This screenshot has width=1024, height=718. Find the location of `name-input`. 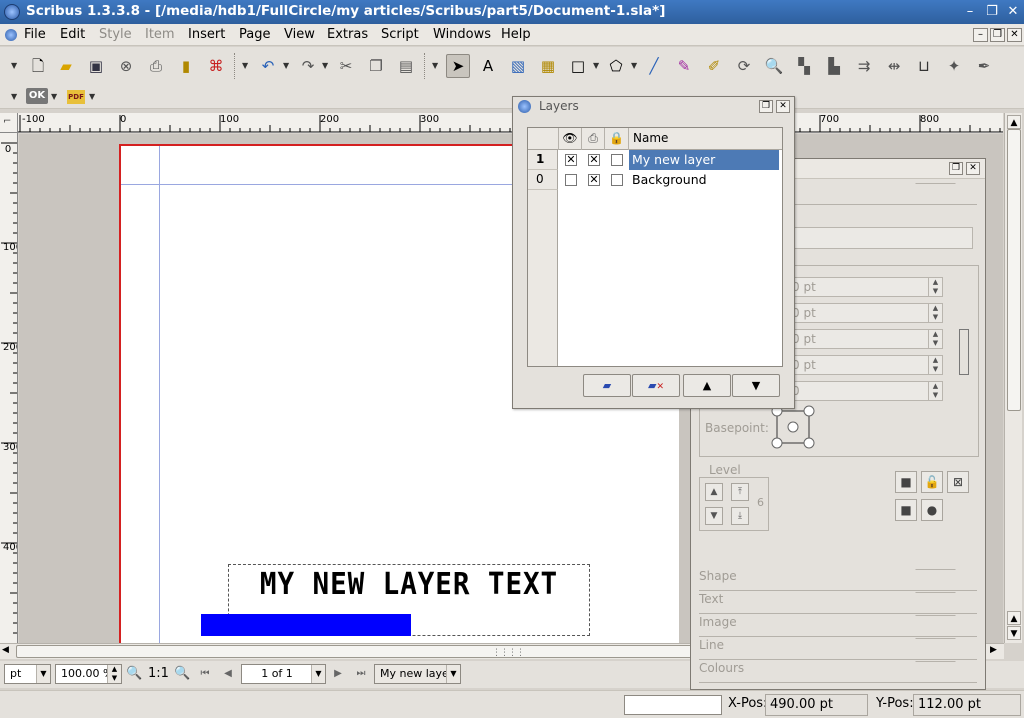

name-input is located at coordinates (880, 238).